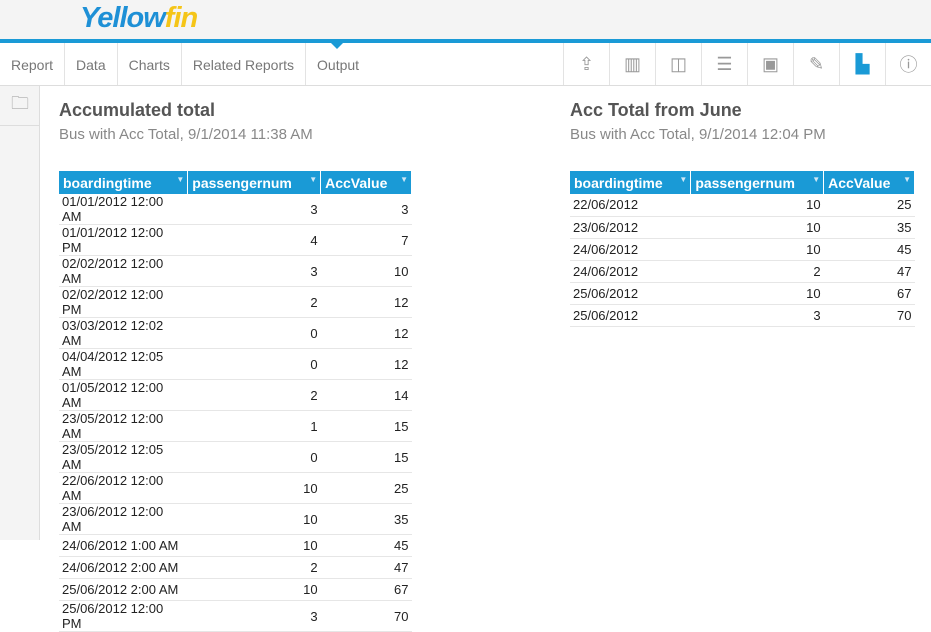  I want to click on table-cell: 01/05/2012 12:00 AM, so click(123, 395).